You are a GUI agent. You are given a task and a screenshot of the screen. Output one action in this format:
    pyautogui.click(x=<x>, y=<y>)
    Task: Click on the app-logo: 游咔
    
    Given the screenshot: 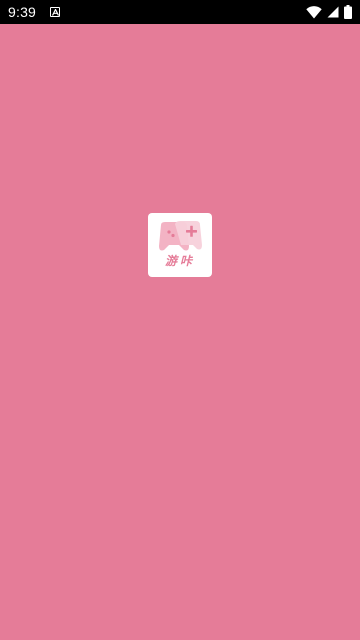 What is the action you would take?
    pyautogui.click(x=180, y=245)
    